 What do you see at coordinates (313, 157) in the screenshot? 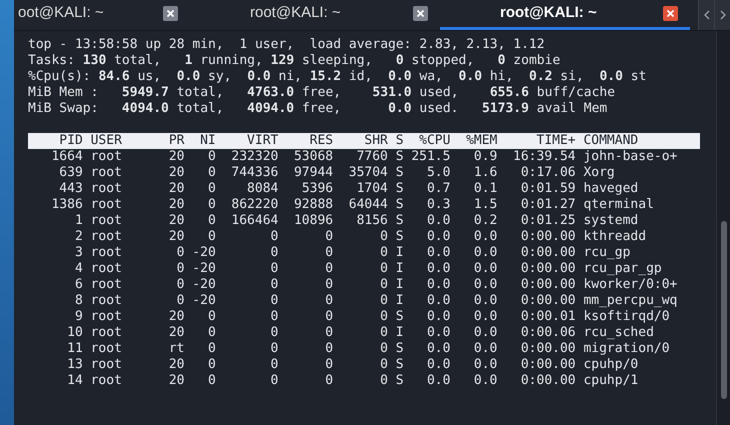
I see `table-cell-text: 53068` at bounding box center [313, 157].